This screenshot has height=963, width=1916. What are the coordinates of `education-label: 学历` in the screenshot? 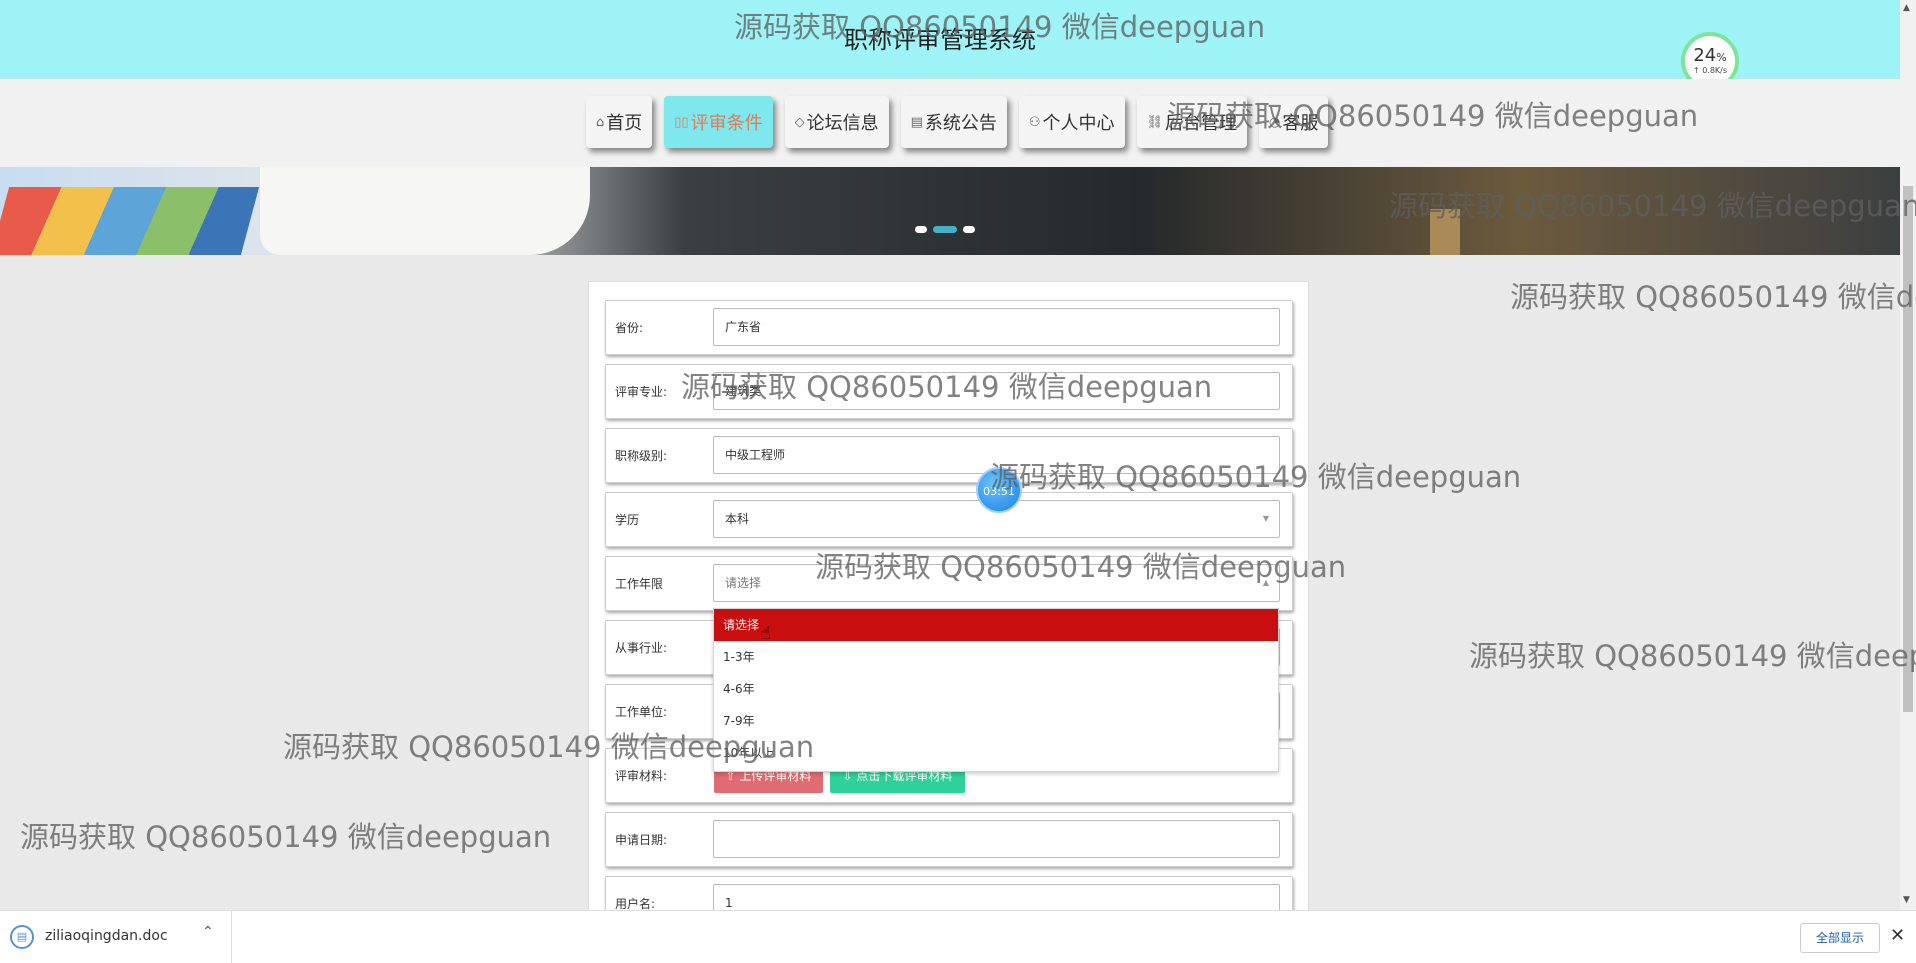 It's located at (627, 520).